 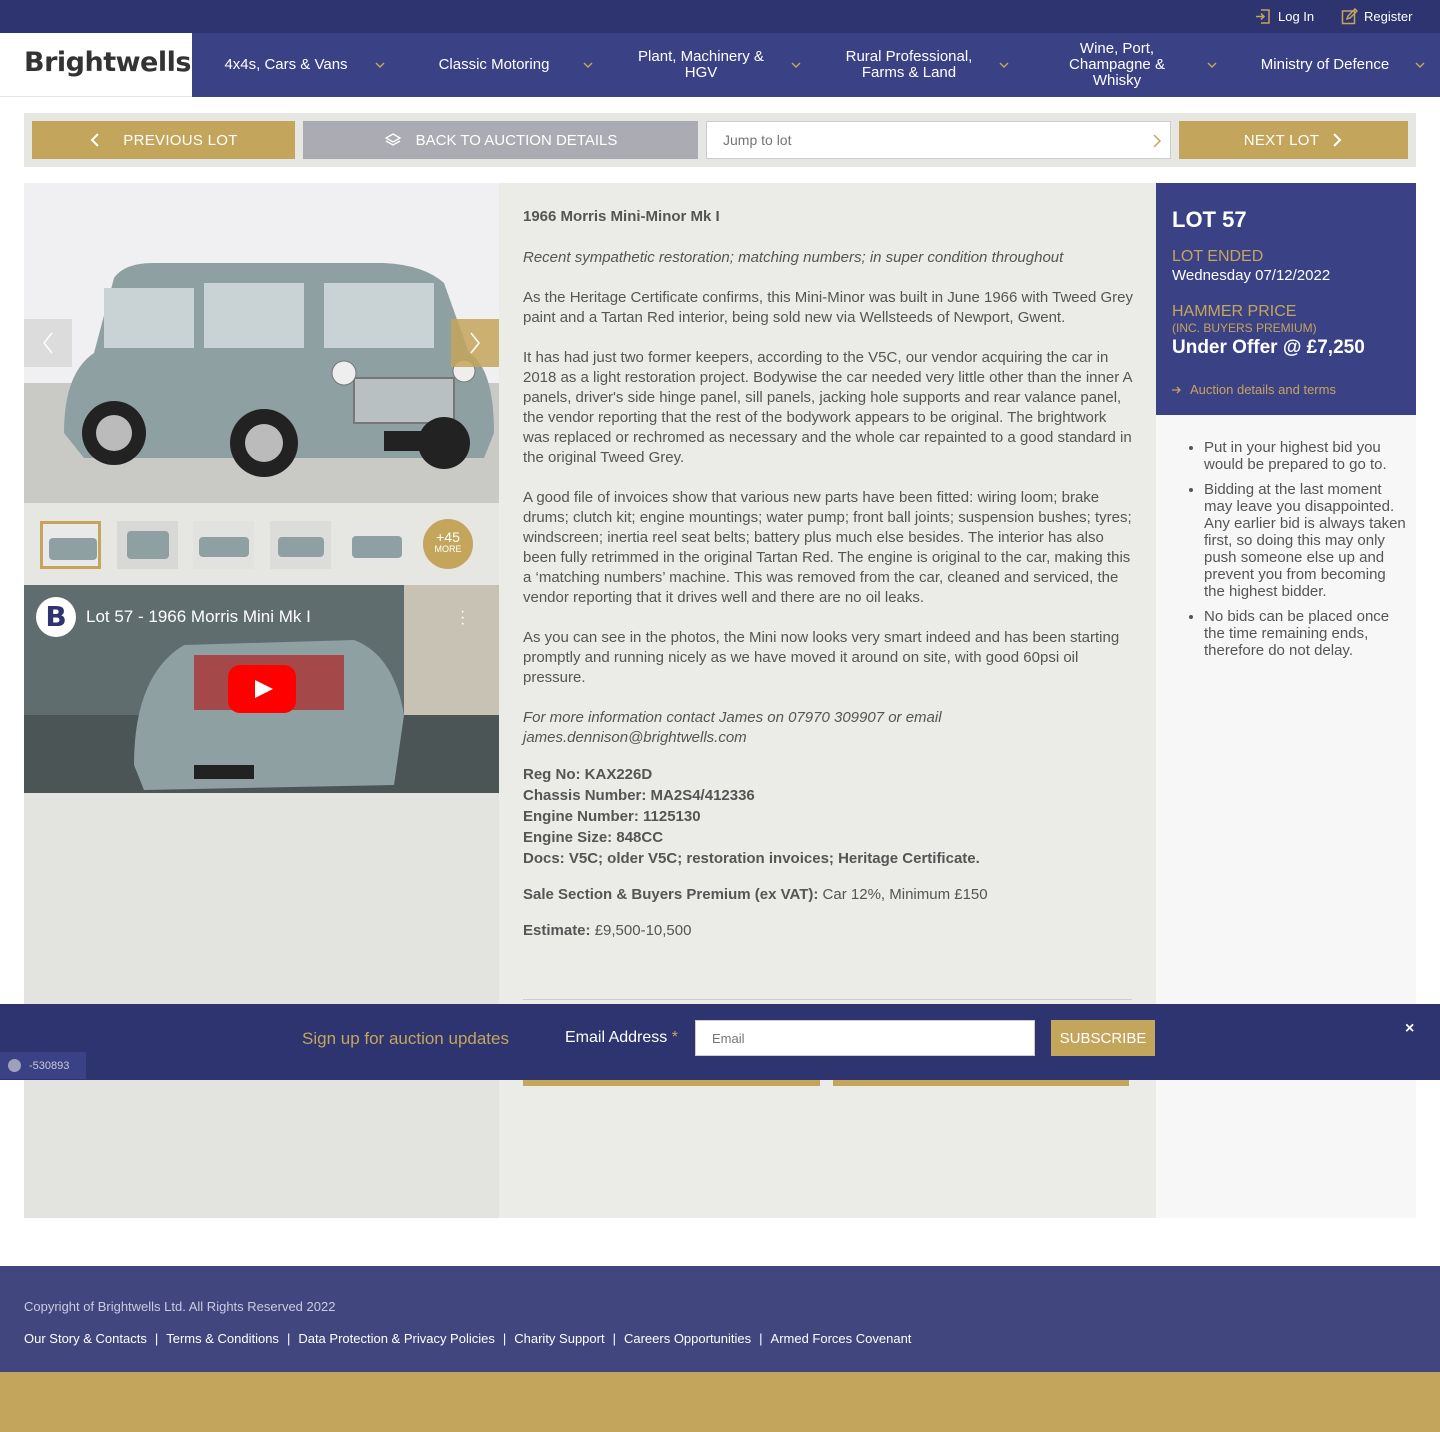 I want to click on chassis-number: Chassis Number: MA2S4/412336, so click(x=639, y=795).